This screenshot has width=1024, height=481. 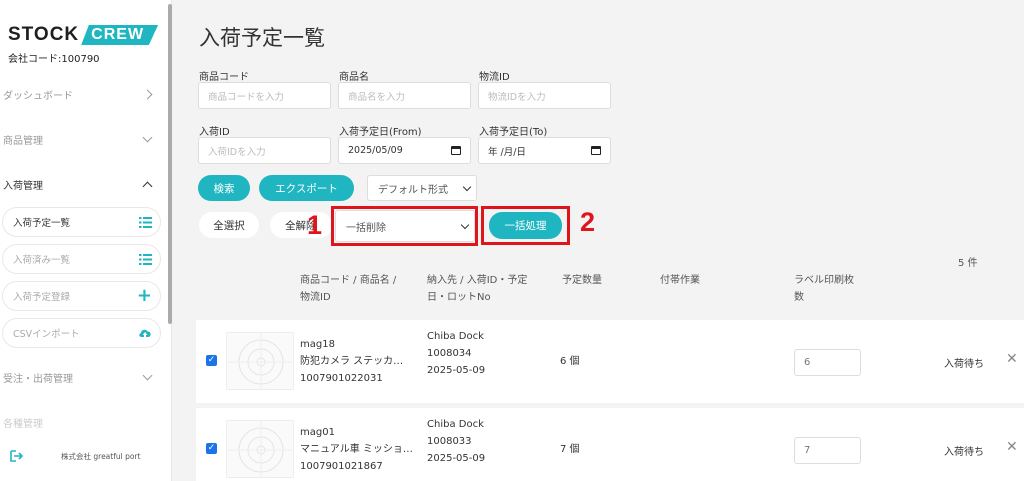 What do you see at coordinates (82, 377) in the screenshot?
I see `sidebar-section-orders: 受注・出荷管理` at bounding box center [82, 377].